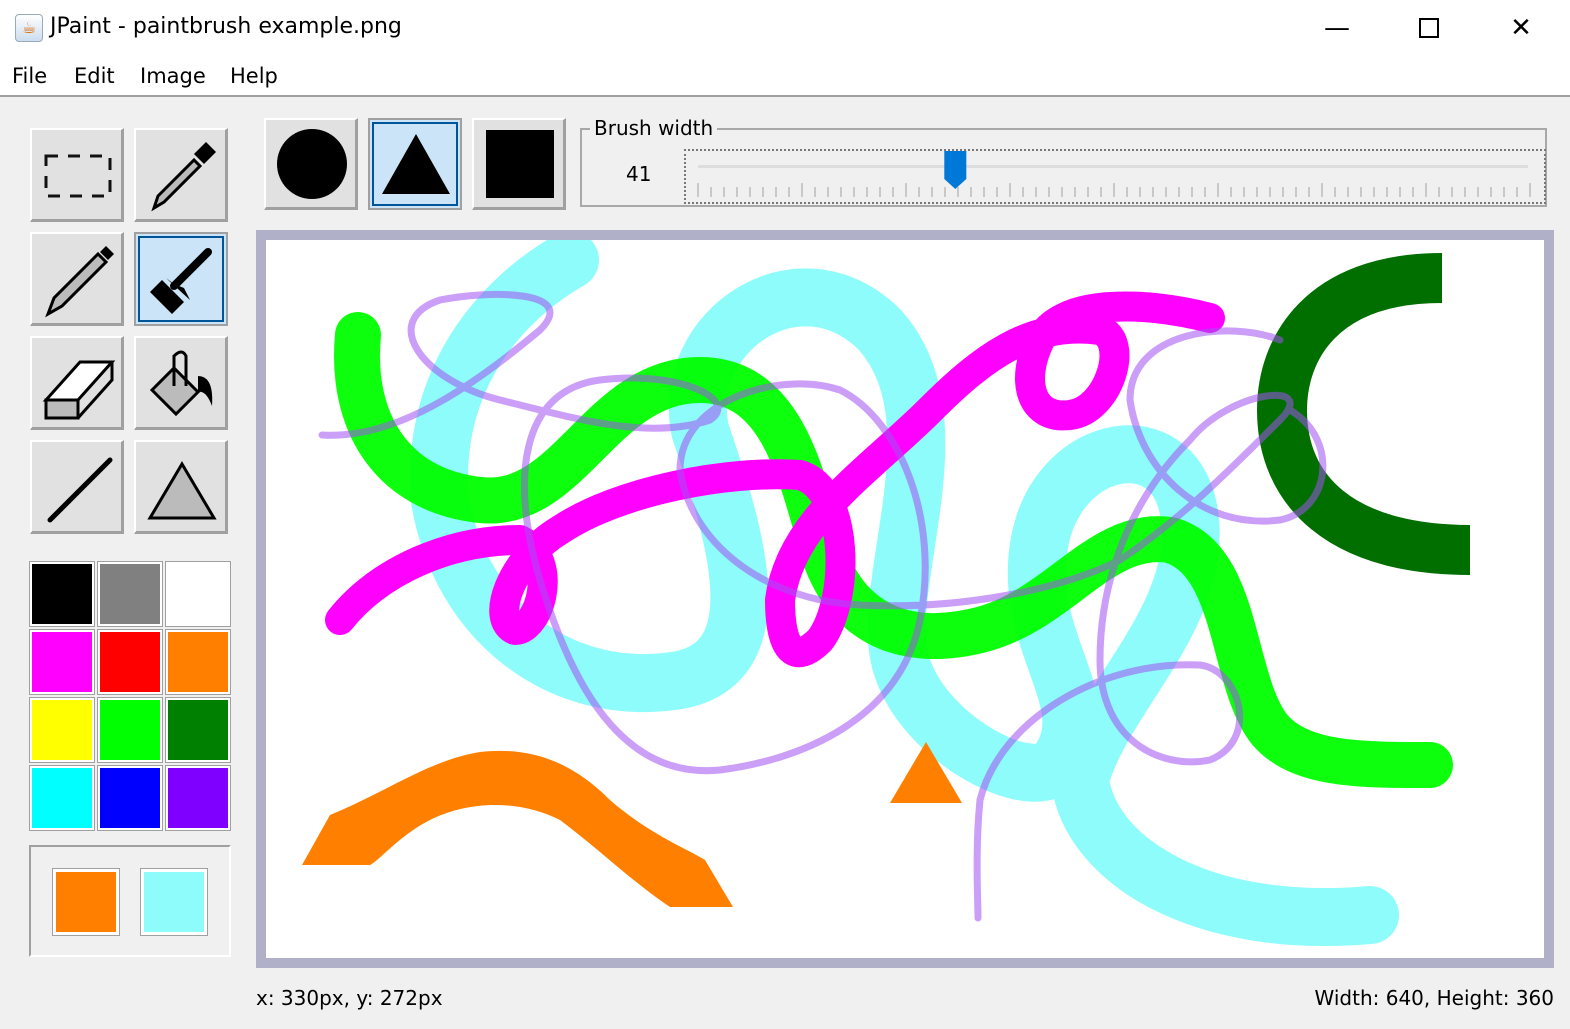 The height and width of the screenshot is (1029, 1570). I want to click on menu-help: Help, so click(254, 76).